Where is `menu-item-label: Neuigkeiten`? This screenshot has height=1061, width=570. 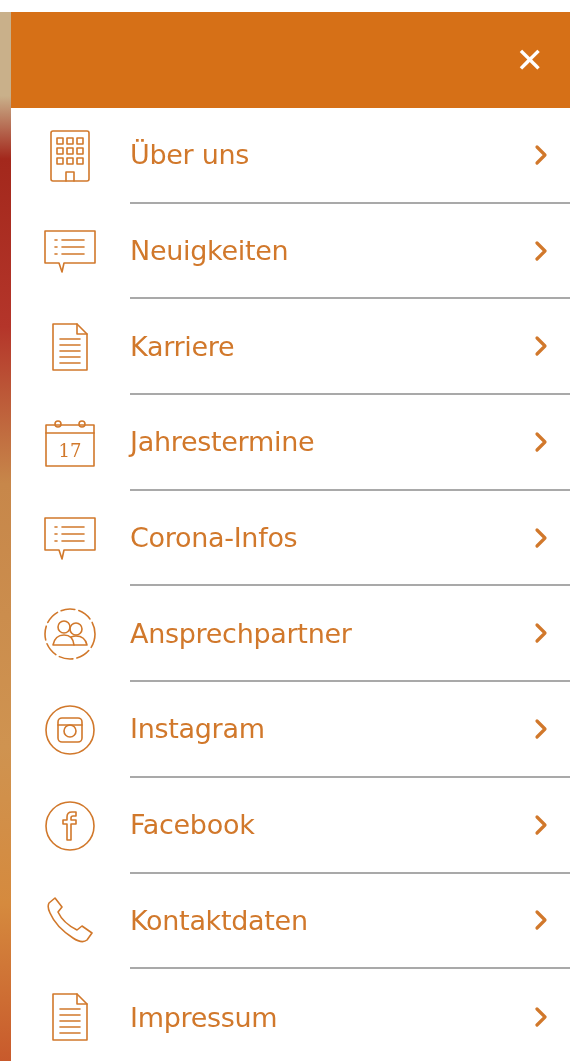
menu-item-label: Neuigkeiten is located at coordinates (209, 251).